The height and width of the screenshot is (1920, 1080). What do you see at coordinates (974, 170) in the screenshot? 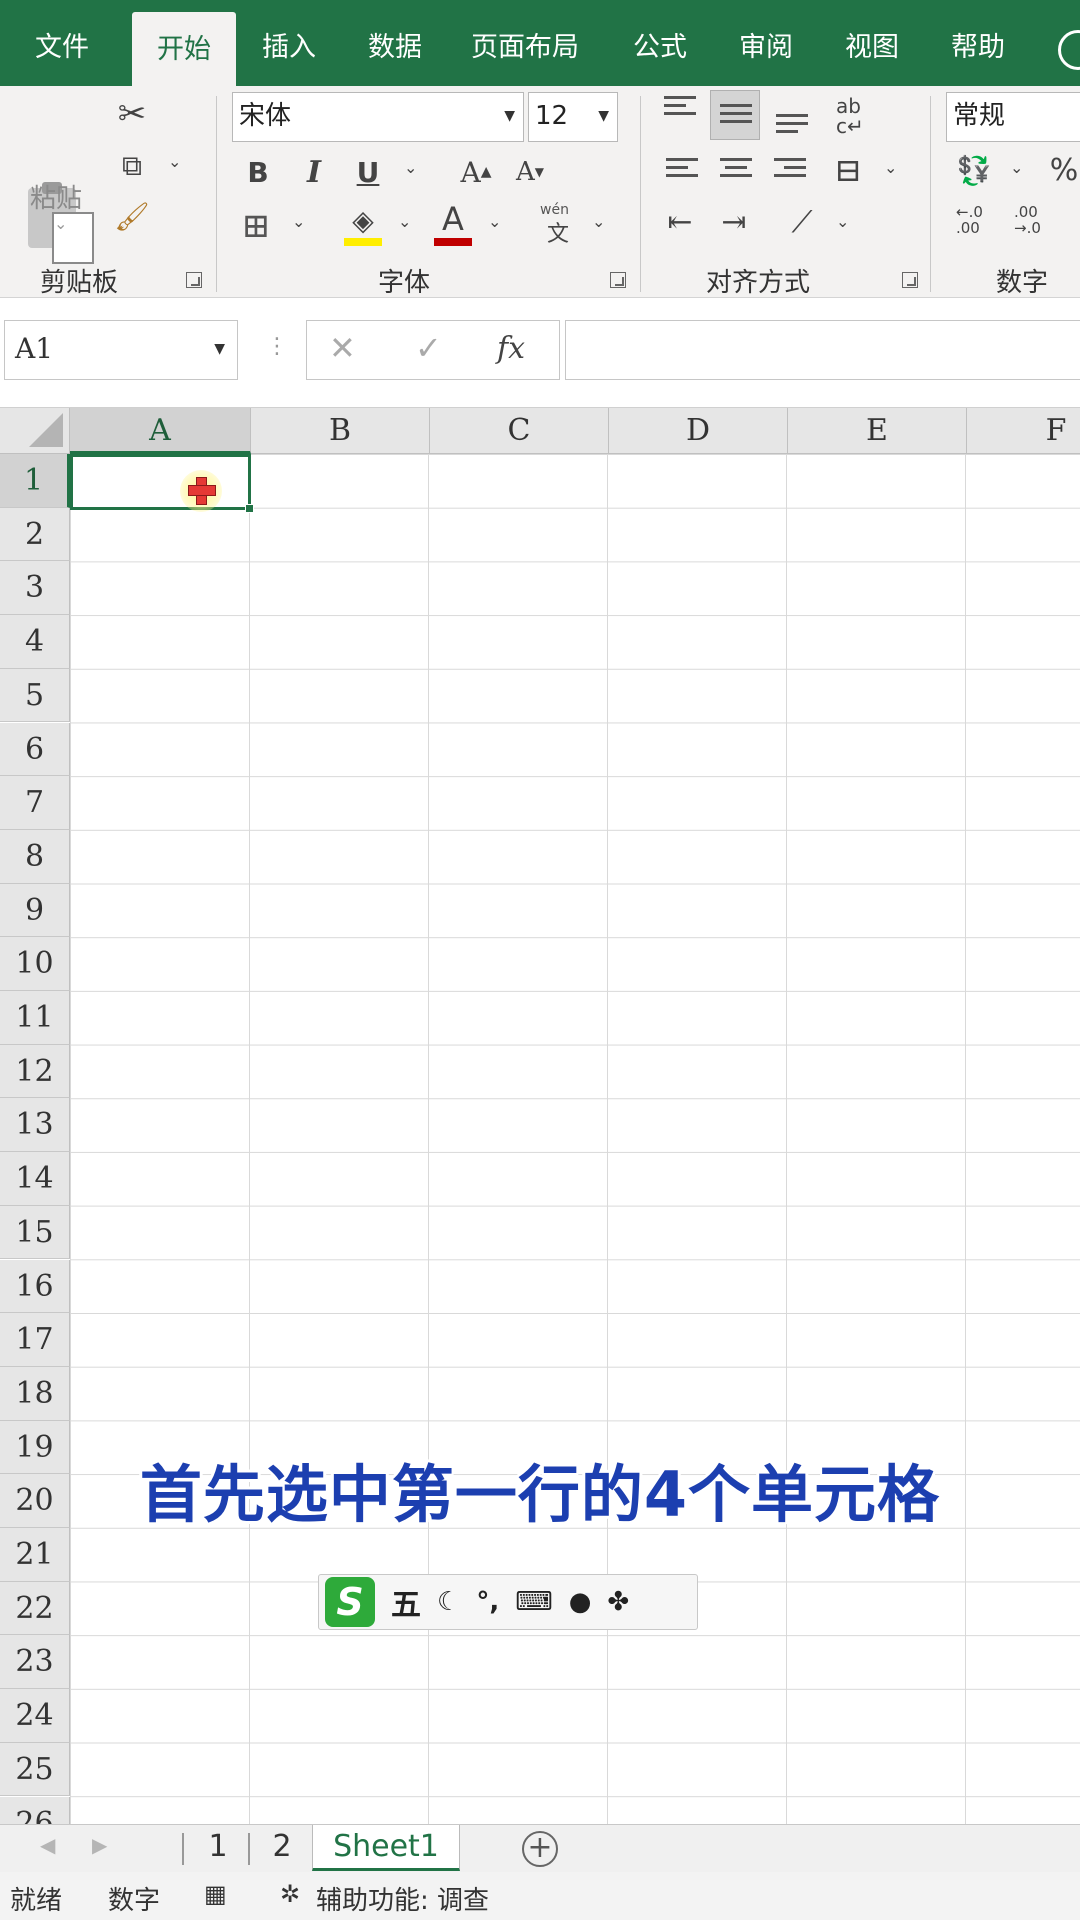
I see `accounting-format-icon: 💱` at bounding box center [974, 170].